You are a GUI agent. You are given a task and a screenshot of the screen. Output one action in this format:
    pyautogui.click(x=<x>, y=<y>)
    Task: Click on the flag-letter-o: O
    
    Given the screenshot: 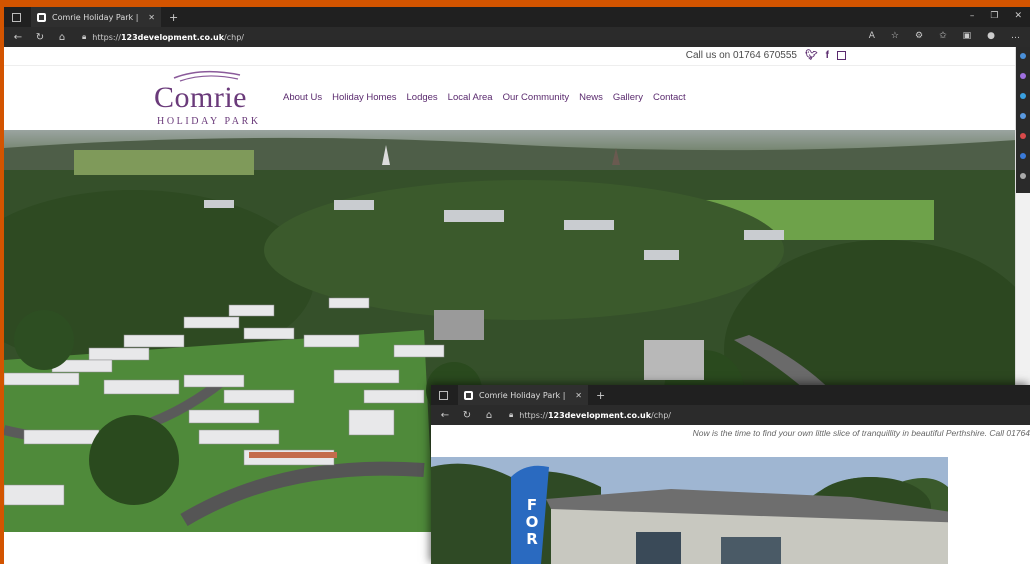 What is the action you would take?
    pyautogui.click(x=532, y=522)
    